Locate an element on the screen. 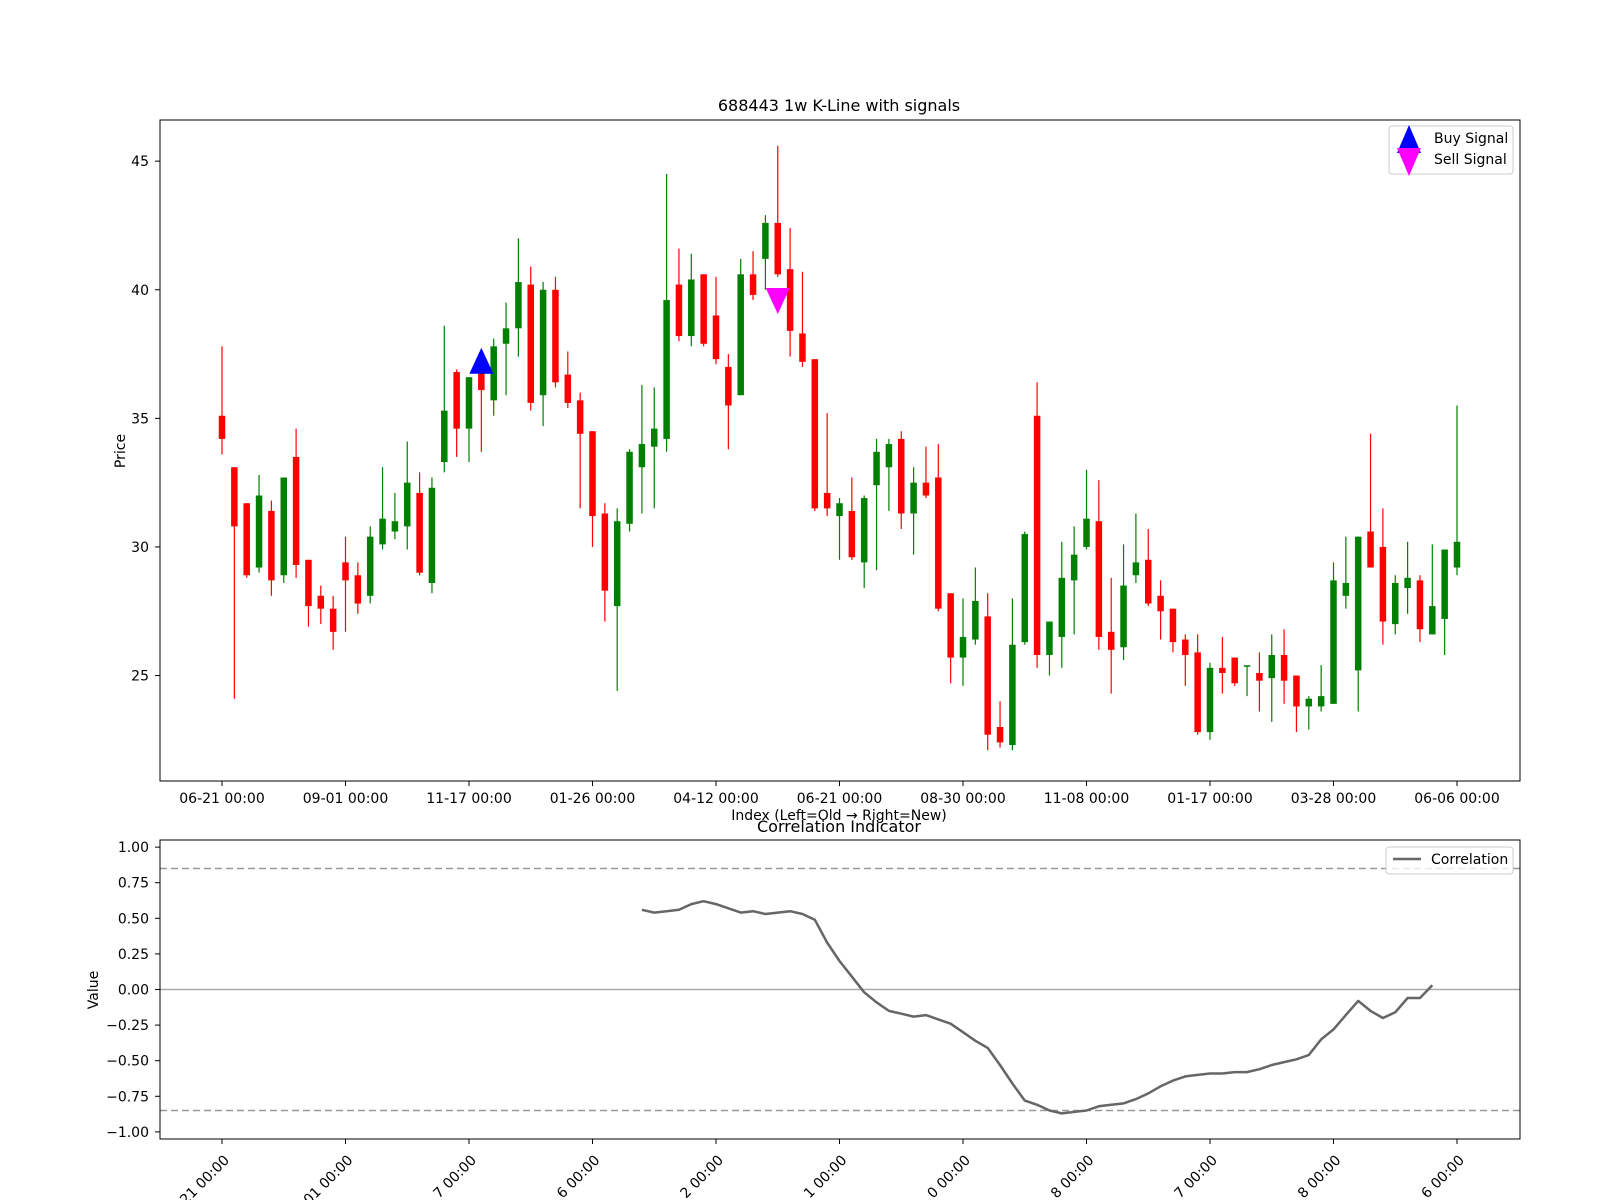 The width and height of the screenshot is (1600, 1200). kline-xtick-label: 08-30 00:00 is located at coordinates (962, 799).